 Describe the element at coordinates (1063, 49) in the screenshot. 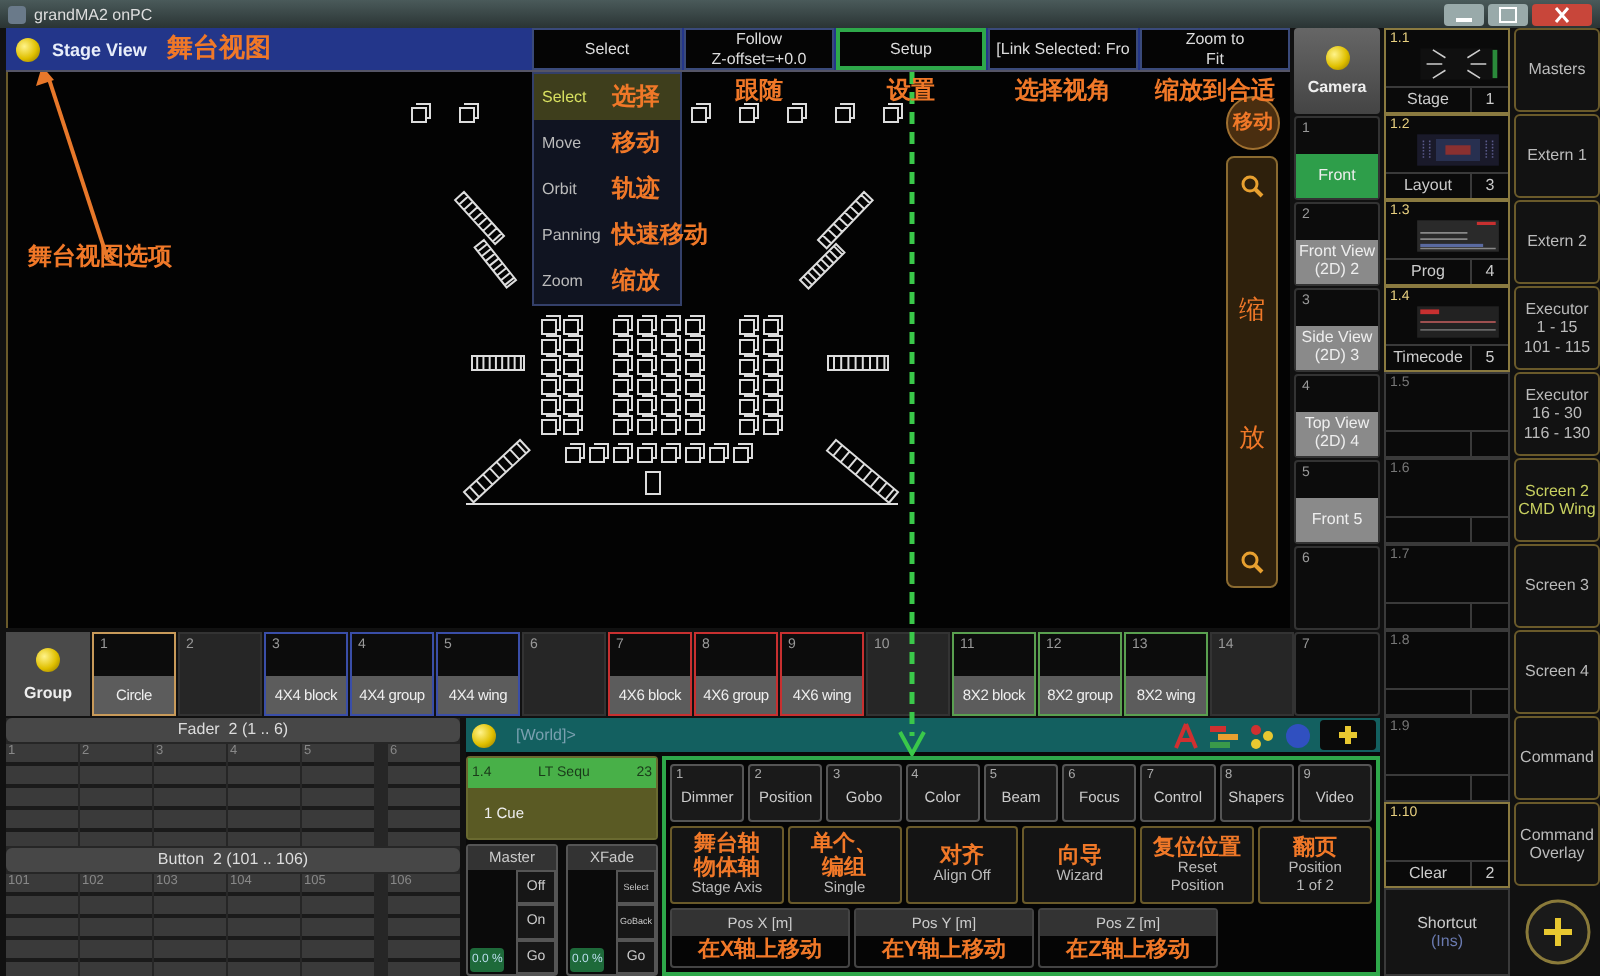

I see `toolbar-button: [Link Selected: Fro` at that location.